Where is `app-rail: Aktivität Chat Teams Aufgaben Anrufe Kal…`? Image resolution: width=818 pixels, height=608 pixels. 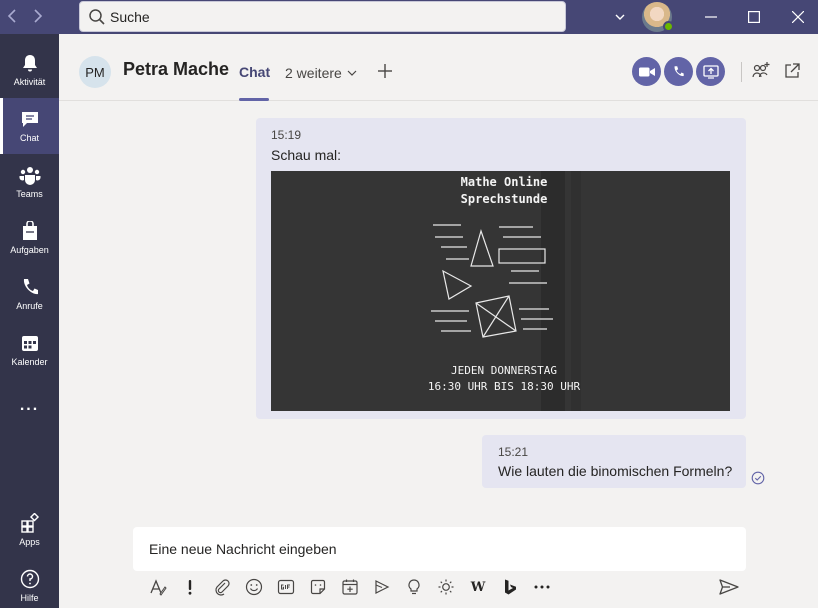 app-rail: Aktivität Chat Teams Aufgaben Anrufe Kal… is located at coordinates (29, 321).